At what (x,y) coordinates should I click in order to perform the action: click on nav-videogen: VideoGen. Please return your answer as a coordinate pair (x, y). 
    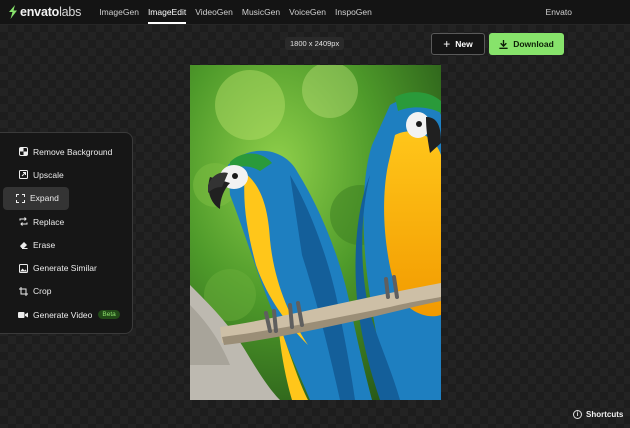
    Looking at the image, I should click on (214, 12).